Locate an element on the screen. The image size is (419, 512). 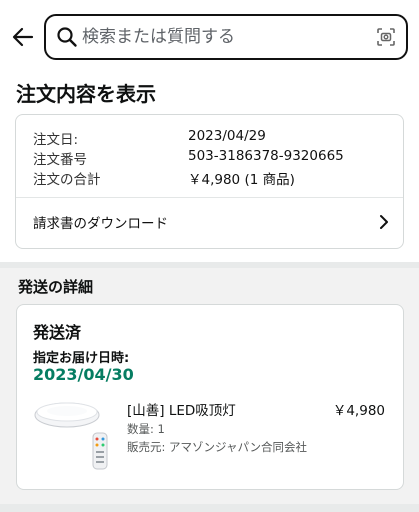
order-number-value: 503-3186378-9320665 is located at coordinates (266, 156).